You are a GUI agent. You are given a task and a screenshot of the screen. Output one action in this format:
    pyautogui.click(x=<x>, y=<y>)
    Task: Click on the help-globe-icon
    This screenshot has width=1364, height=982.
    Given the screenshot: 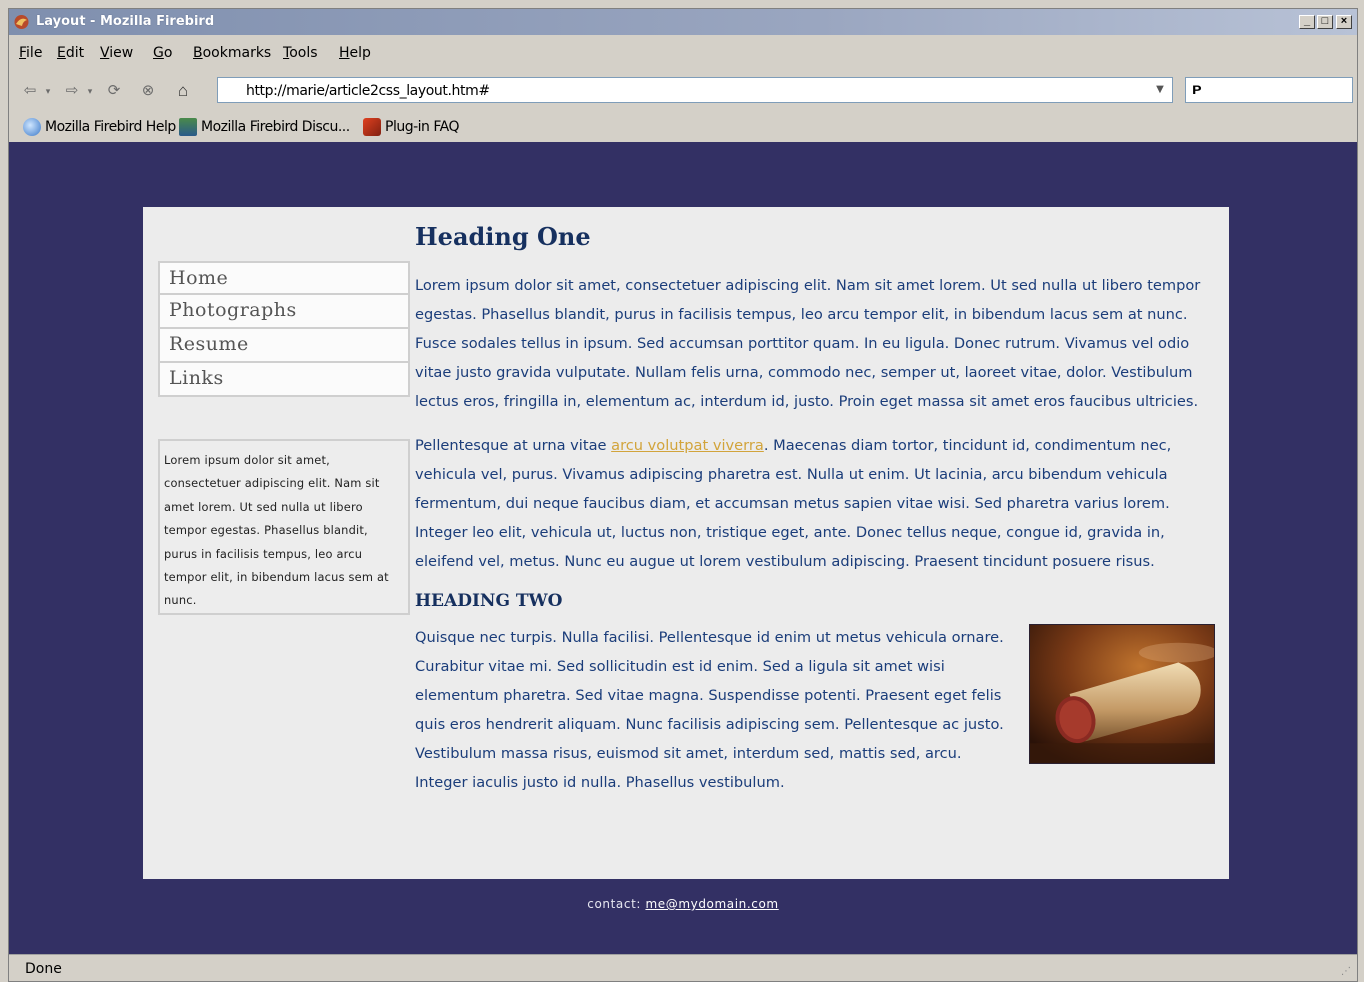 What is the action you would take?
    pyautogui.click(x=32, y=127)
    